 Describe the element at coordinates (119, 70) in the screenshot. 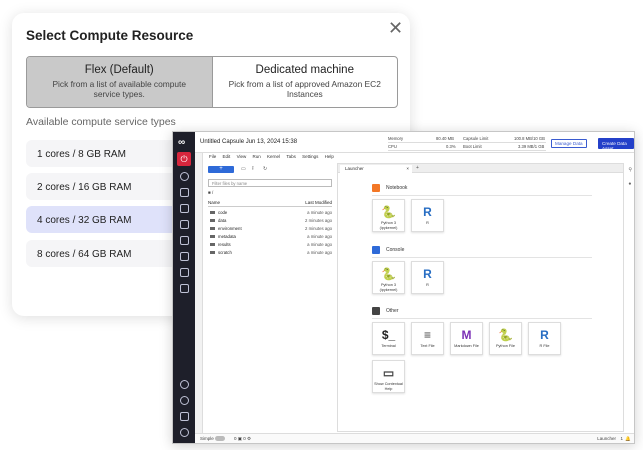

I see `flex-mode-title: Flex (Default)` at that location.